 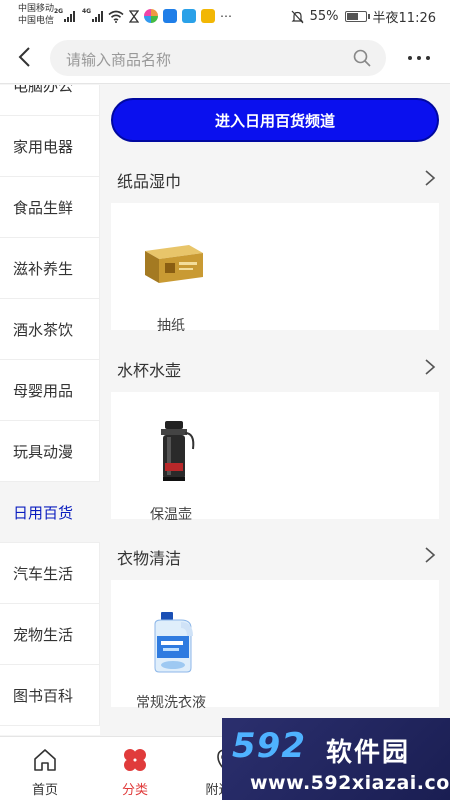 I want to click on sidebar-item-label: 图书百科, so click(x=43, y=695).